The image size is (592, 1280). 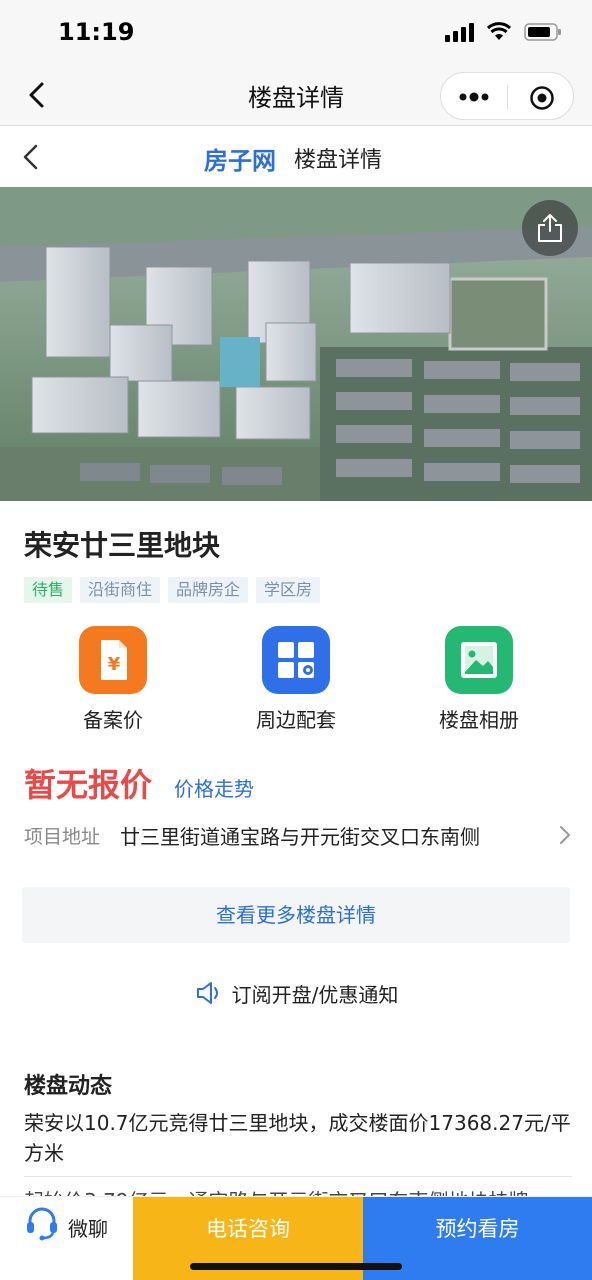 I want to click on book-viewing-label: 预约看房, so click(x=477, y=1229).